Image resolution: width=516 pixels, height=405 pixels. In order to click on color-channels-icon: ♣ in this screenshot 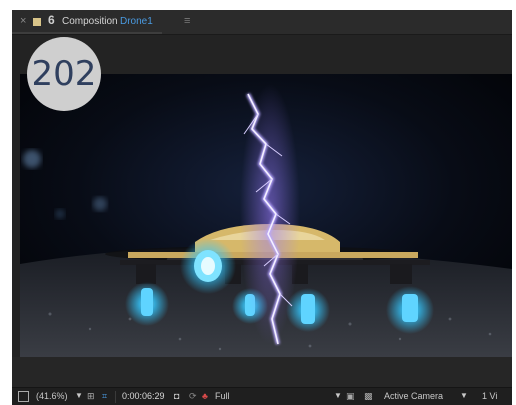, I will do `click(205, 396)`.